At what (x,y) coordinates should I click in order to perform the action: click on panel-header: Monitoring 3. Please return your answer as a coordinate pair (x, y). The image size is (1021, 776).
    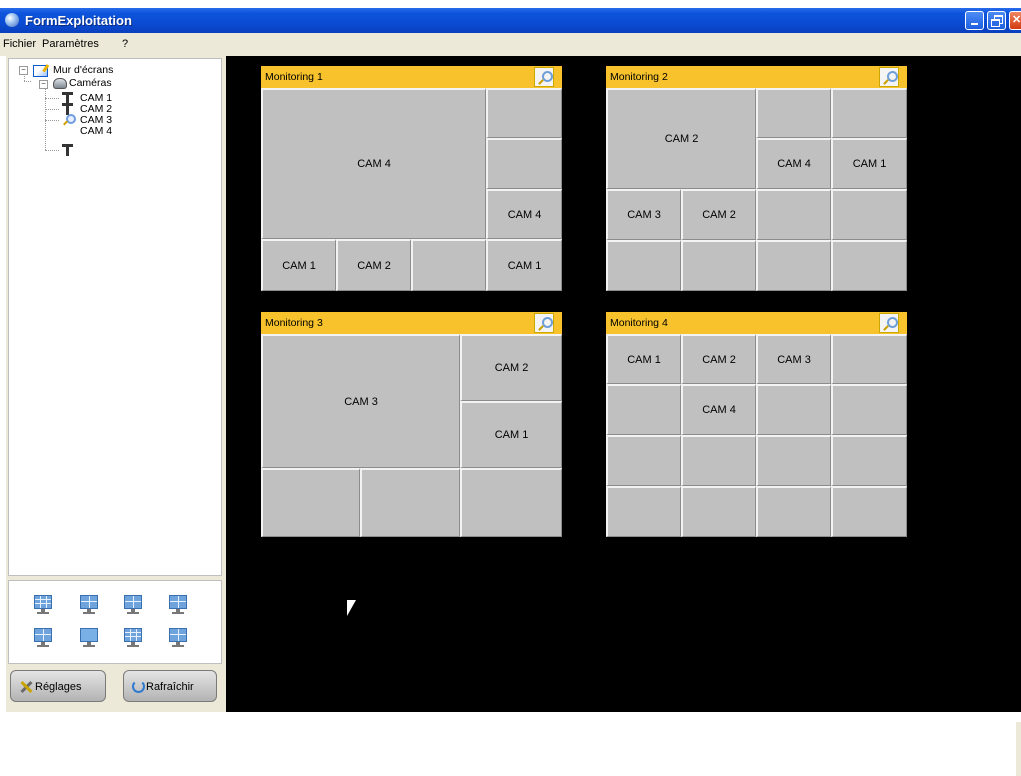
    Looking at the image, I should click on (411, 323).